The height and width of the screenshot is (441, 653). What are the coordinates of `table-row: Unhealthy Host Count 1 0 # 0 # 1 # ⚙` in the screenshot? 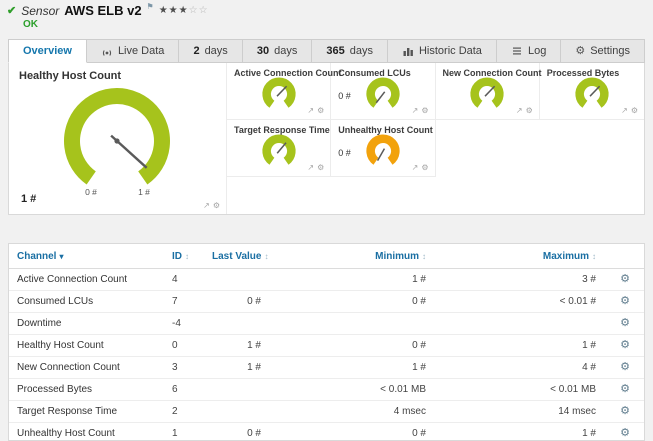 It's located at (326, 431).